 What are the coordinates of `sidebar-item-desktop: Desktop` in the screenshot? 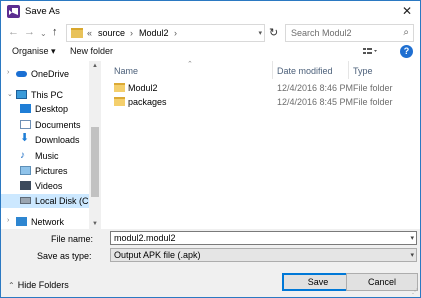 It's located at (44, 109).